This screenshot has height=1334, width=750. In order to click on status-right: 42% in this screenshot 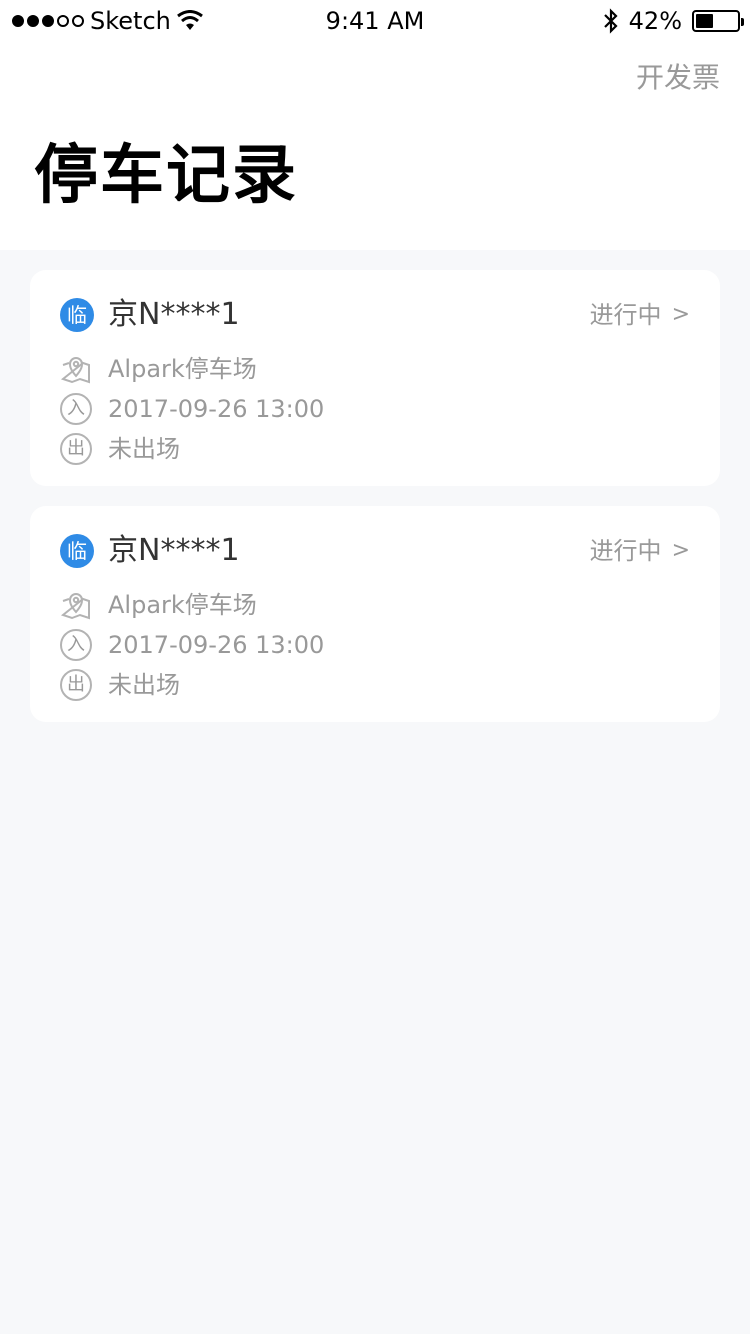, I will do `click(673, 21)`.